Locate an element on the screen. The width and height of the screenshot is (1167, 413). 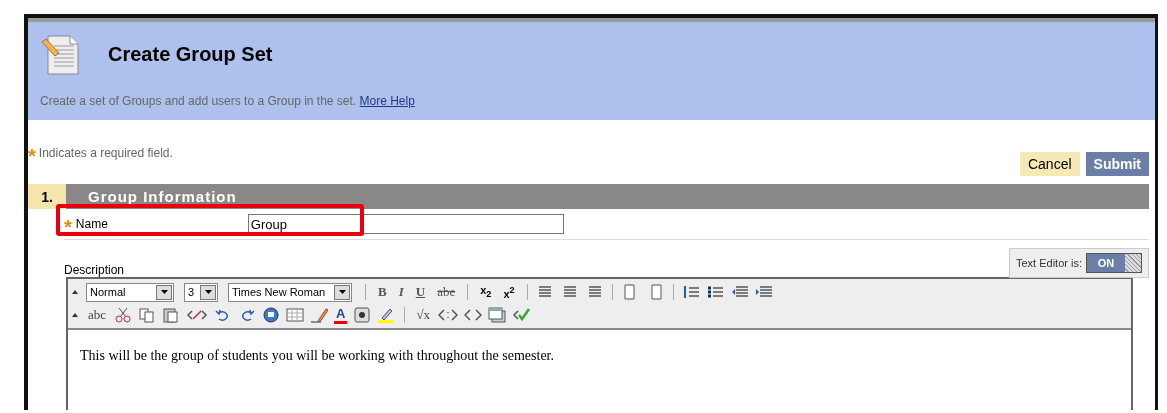
toolbar-dropdown: Times New Roman is located at coordinates (290, 292).